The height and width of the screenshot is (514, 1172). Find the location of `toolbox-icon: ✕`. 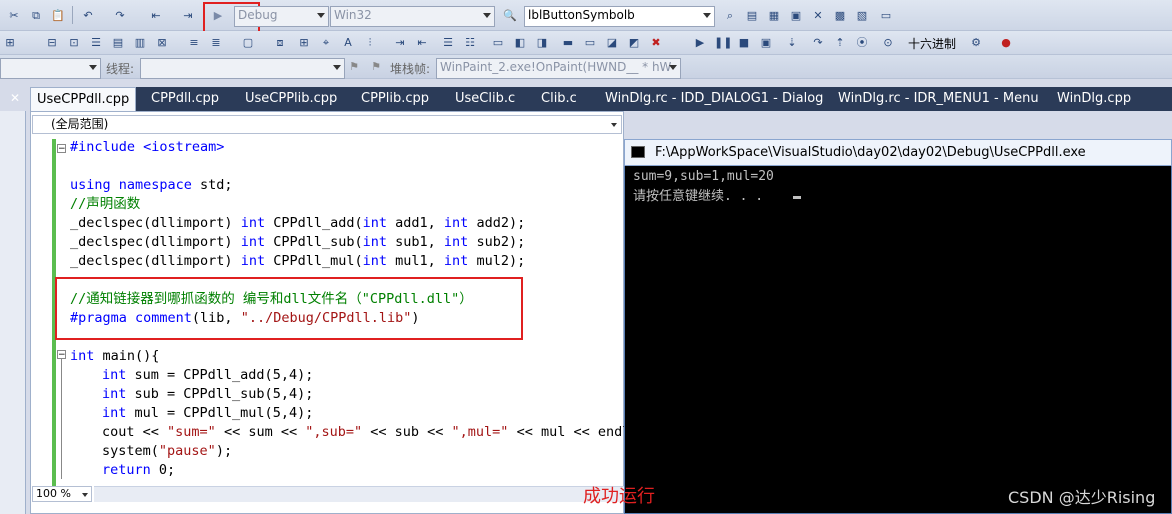

toolbox-icon: ✕ is located at coordinates (818, 16).